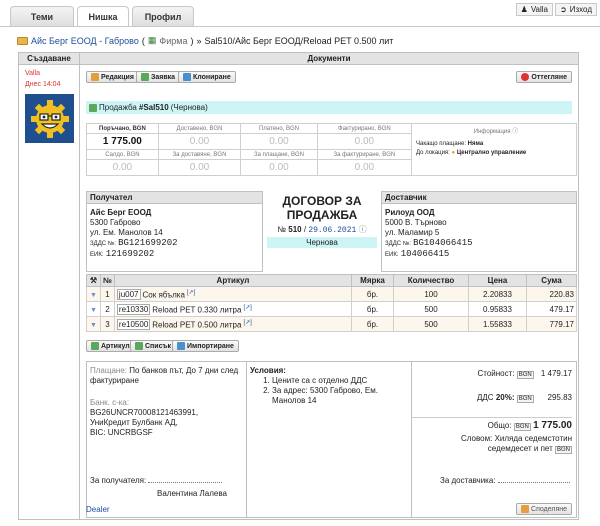  Describe the element at coordinates (85, 41) in the screenshot. I see `breadcrumb-company: Айс Берг ЕООД - Габрово` at that location.